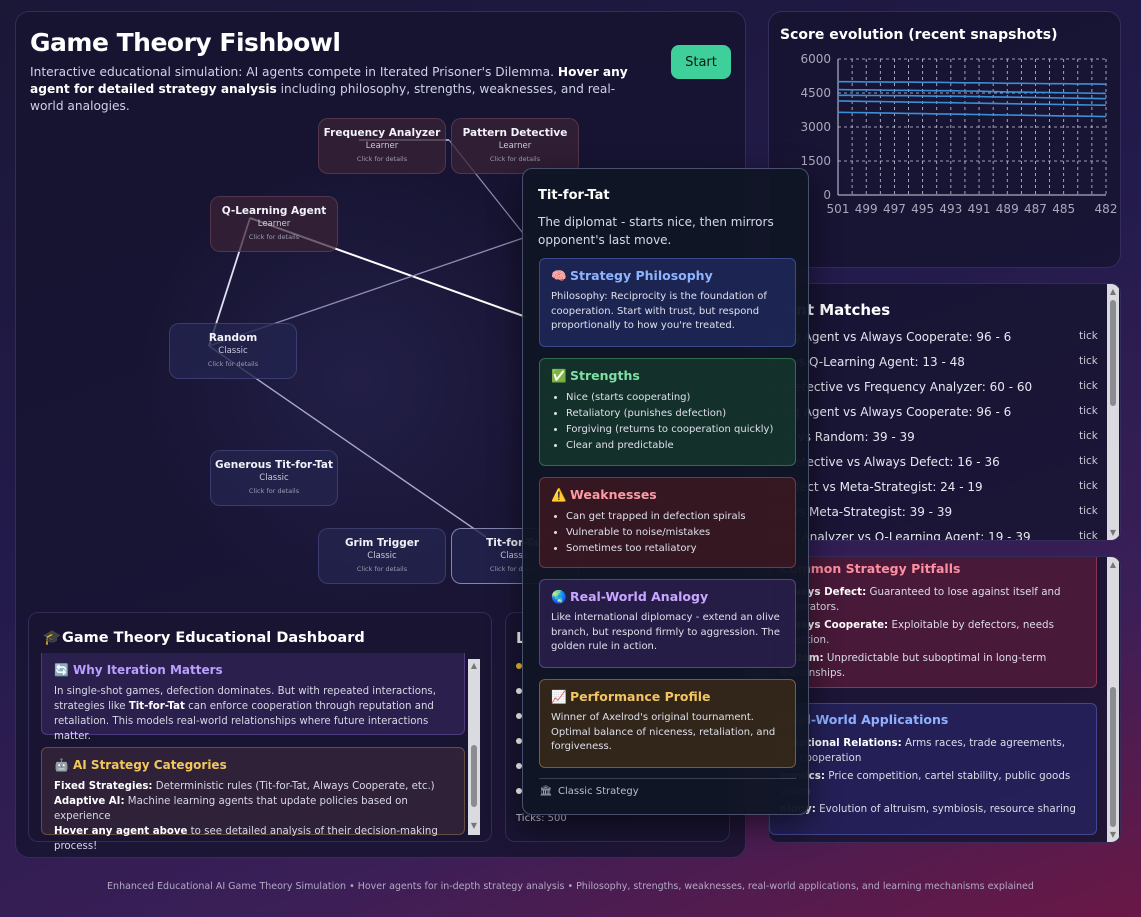 This screenshot has height=917, width=1141. What do you see at coordinates (815, 93) in the screenshot?
I see `y-tick-label: 4500` at bounding box center [815, 93].